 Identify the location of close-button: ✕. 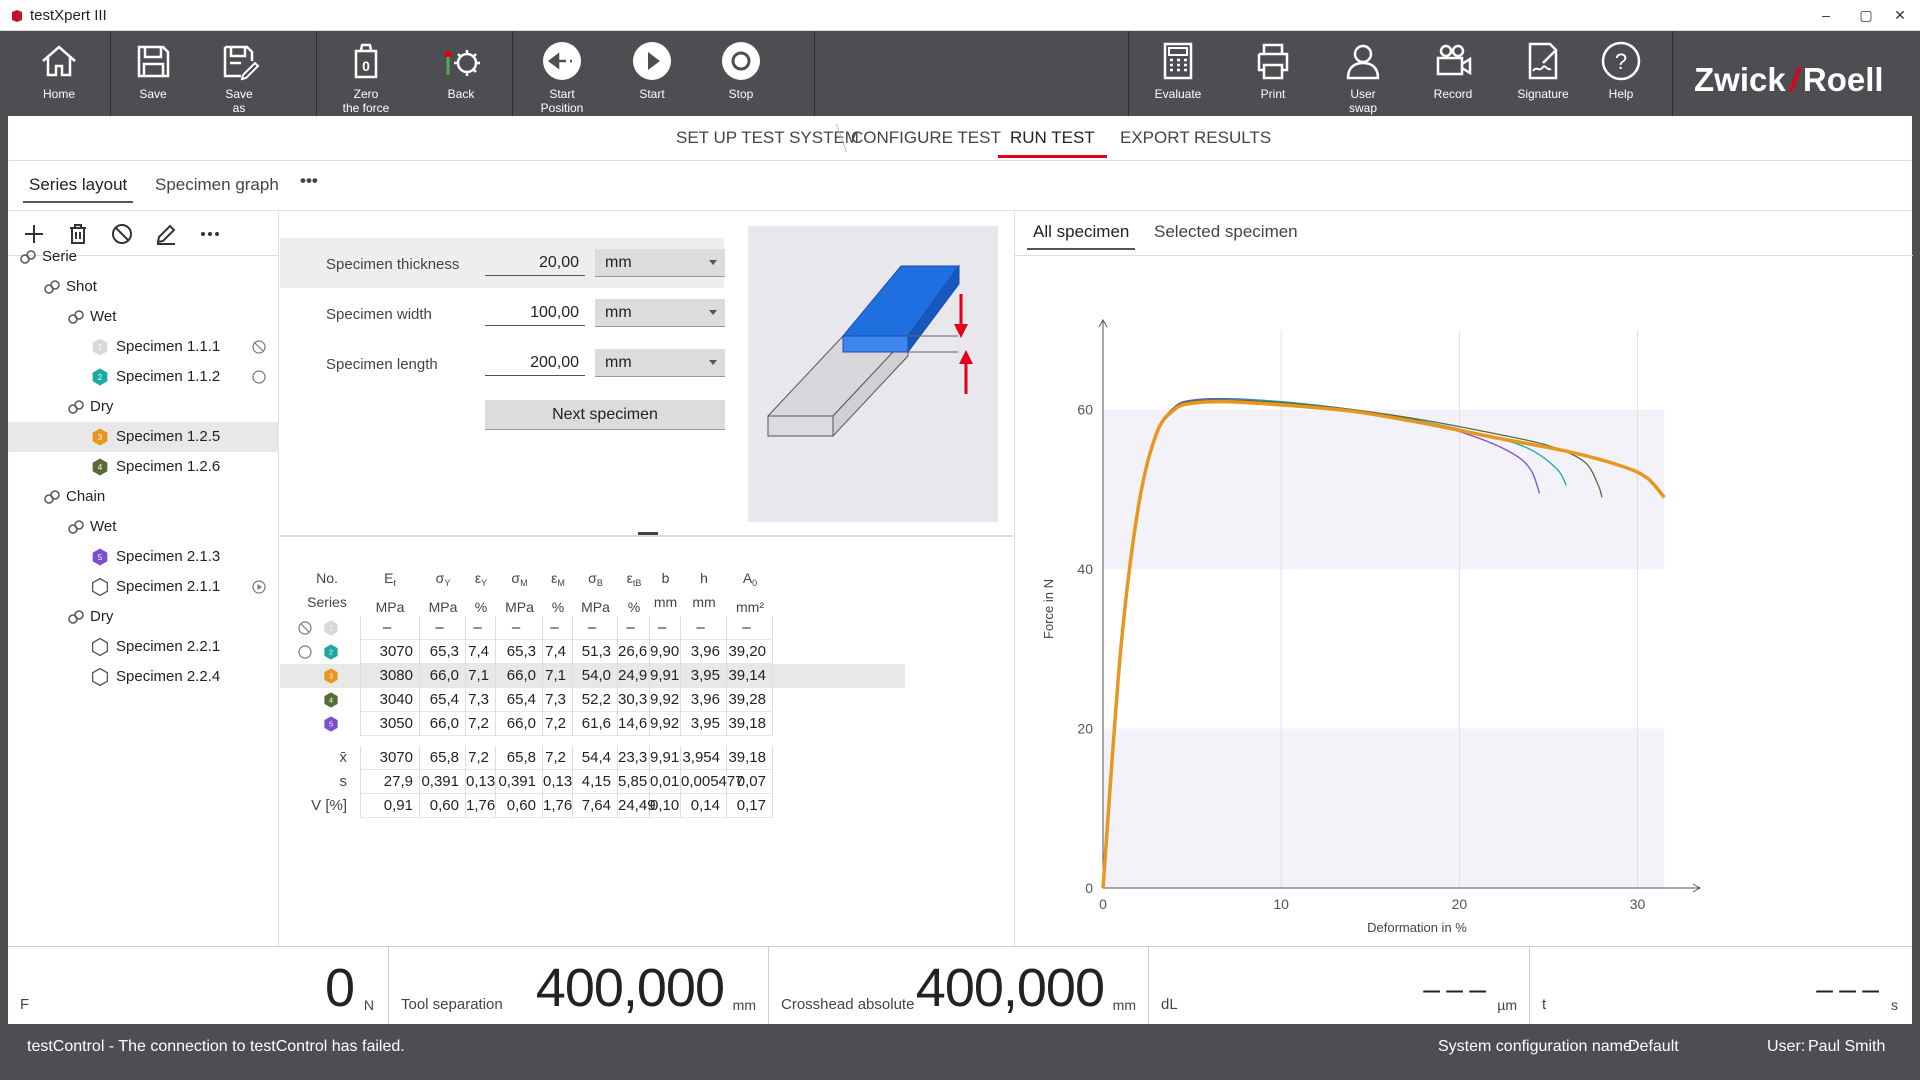
(1900, 15).